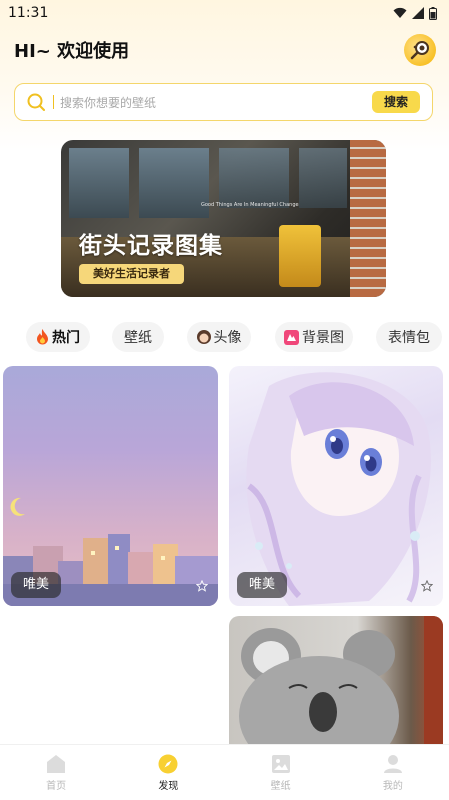 This screenshot has width=449, height=800. I want to click on fire-icon, so click(42, 337).